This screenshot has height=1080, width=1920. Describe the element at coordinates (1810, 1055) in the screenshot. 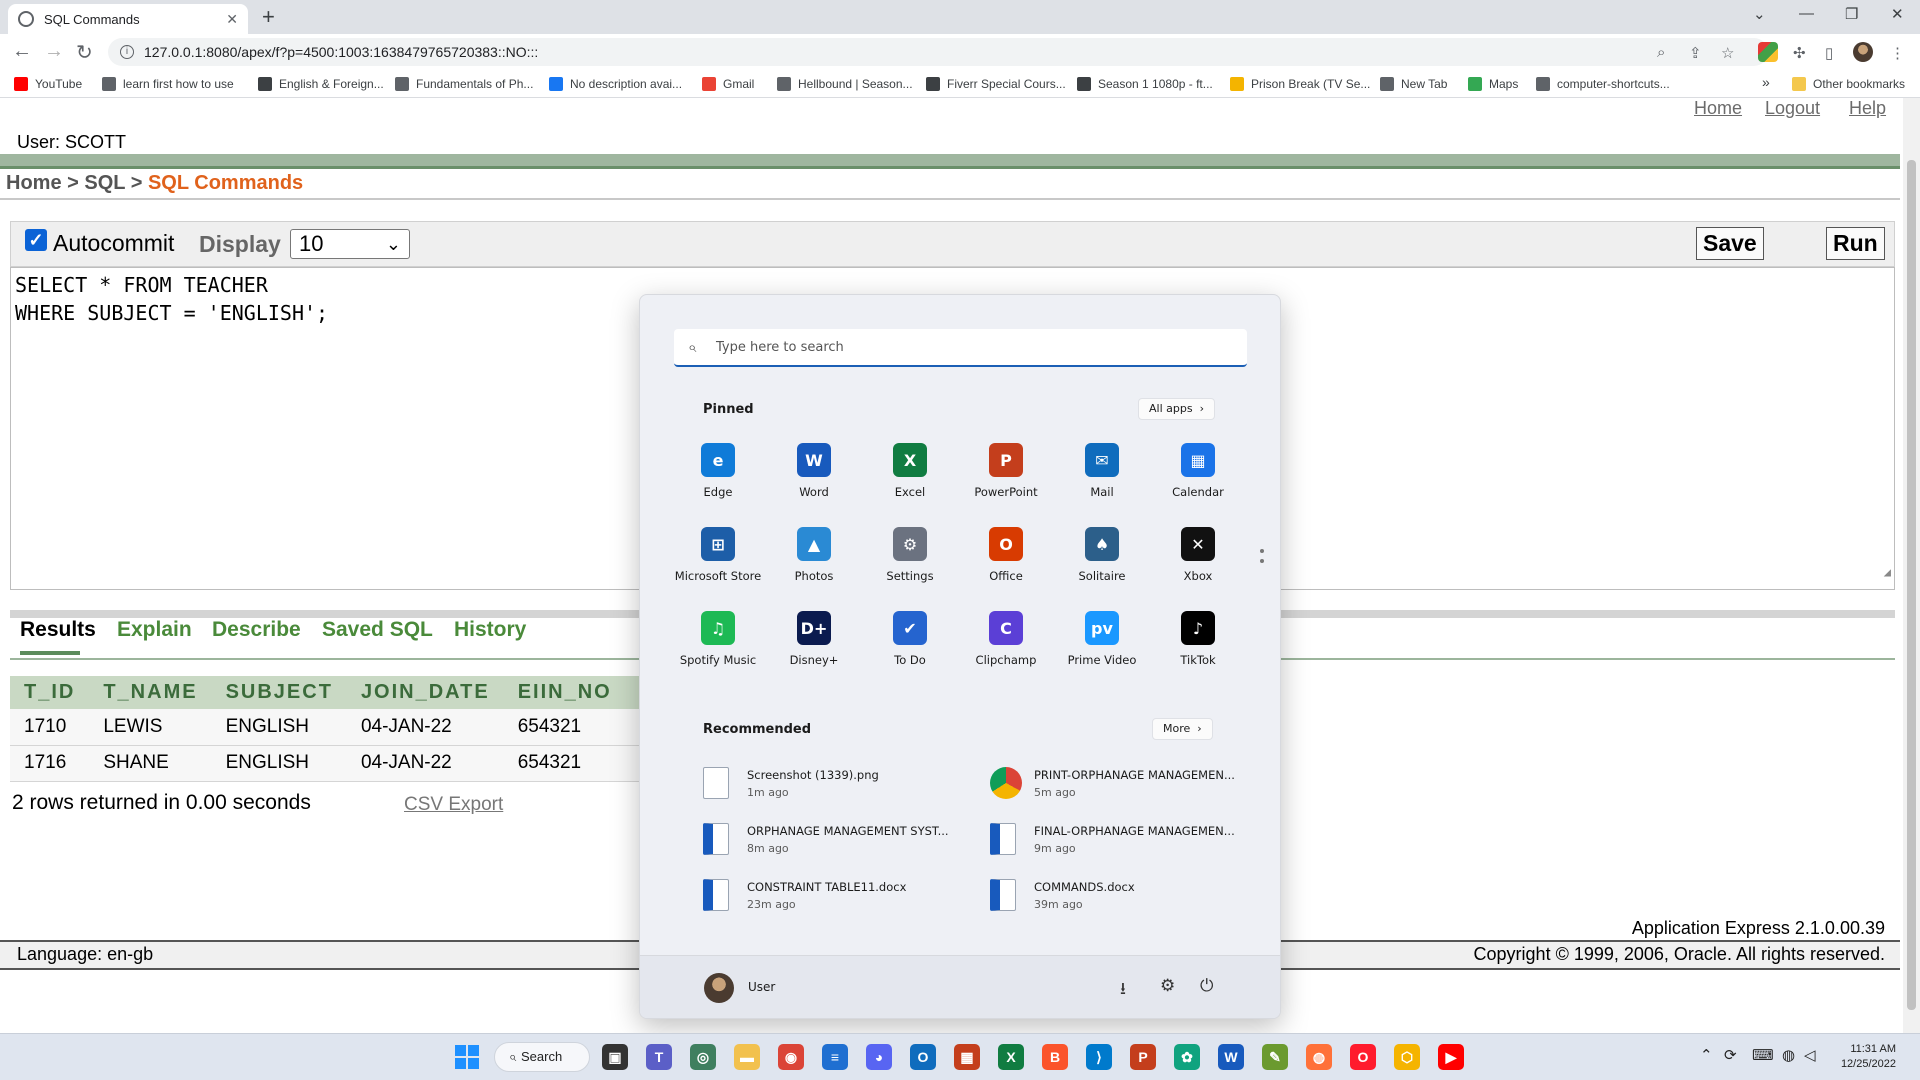

I see `volume-icon: ◁` at that location.